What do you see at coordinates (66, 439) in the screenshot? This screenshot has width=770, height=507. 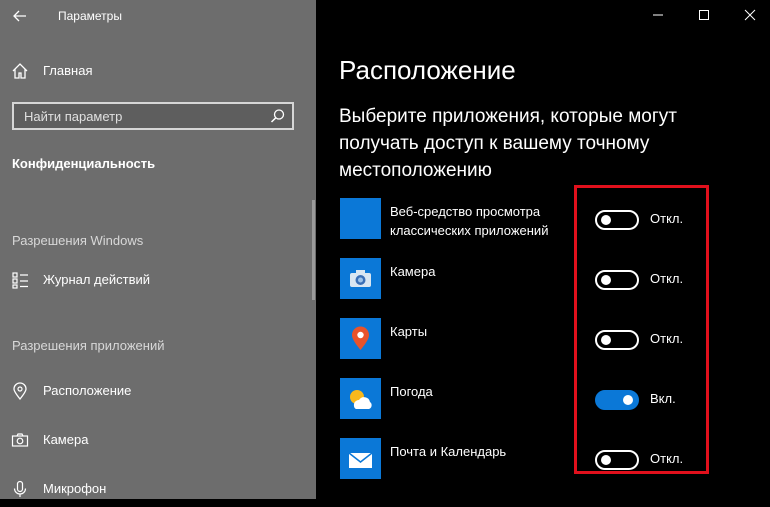 I see `nav-camera-label: Камера` at bounding box center [66, 439].